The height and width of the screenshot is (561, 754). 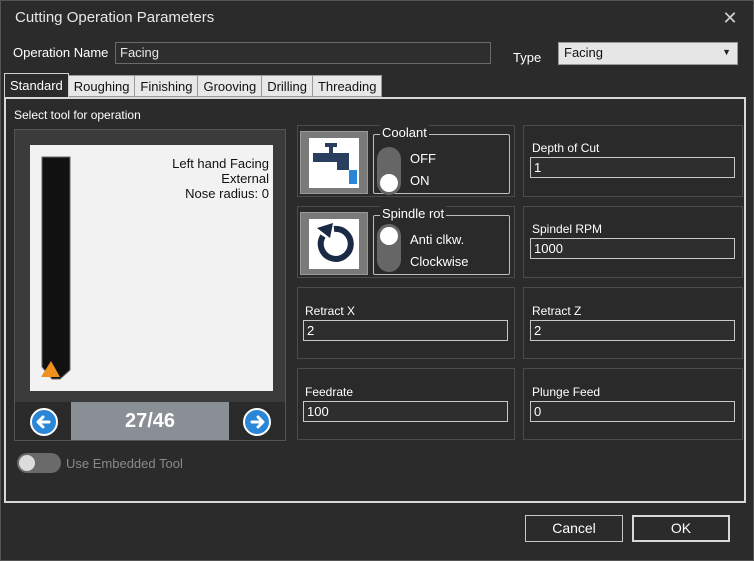 What do you see at coordinates (61, 52) in the screenshot?
I see `operation-name-label: Operation Name` at bounding box center [61, 52].